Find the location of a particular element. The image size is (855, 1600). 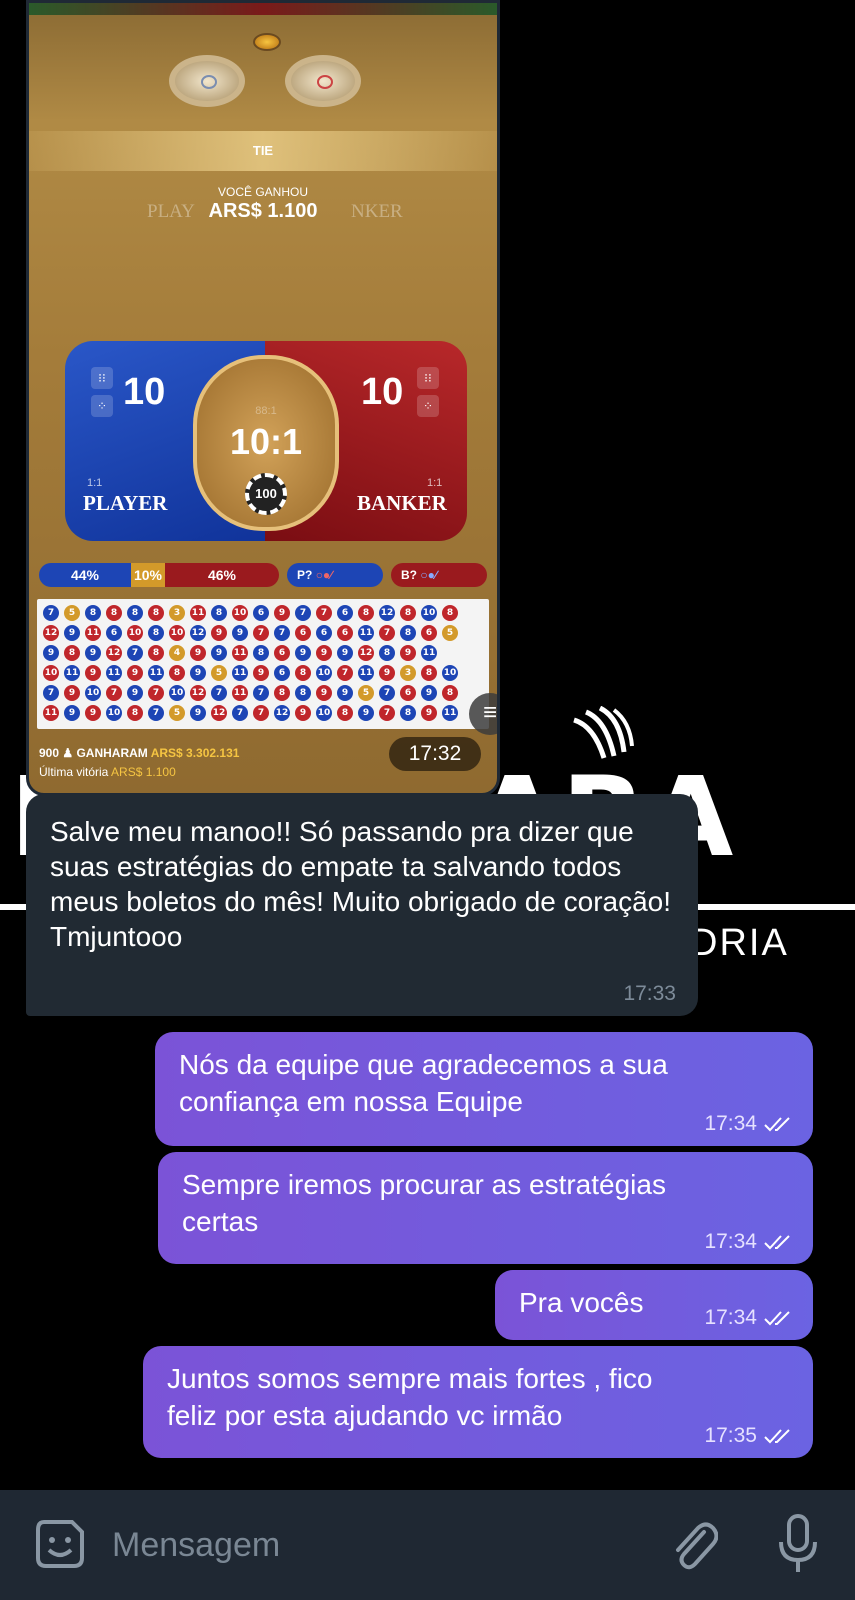

table-felt is located at coordinates (263, 9).